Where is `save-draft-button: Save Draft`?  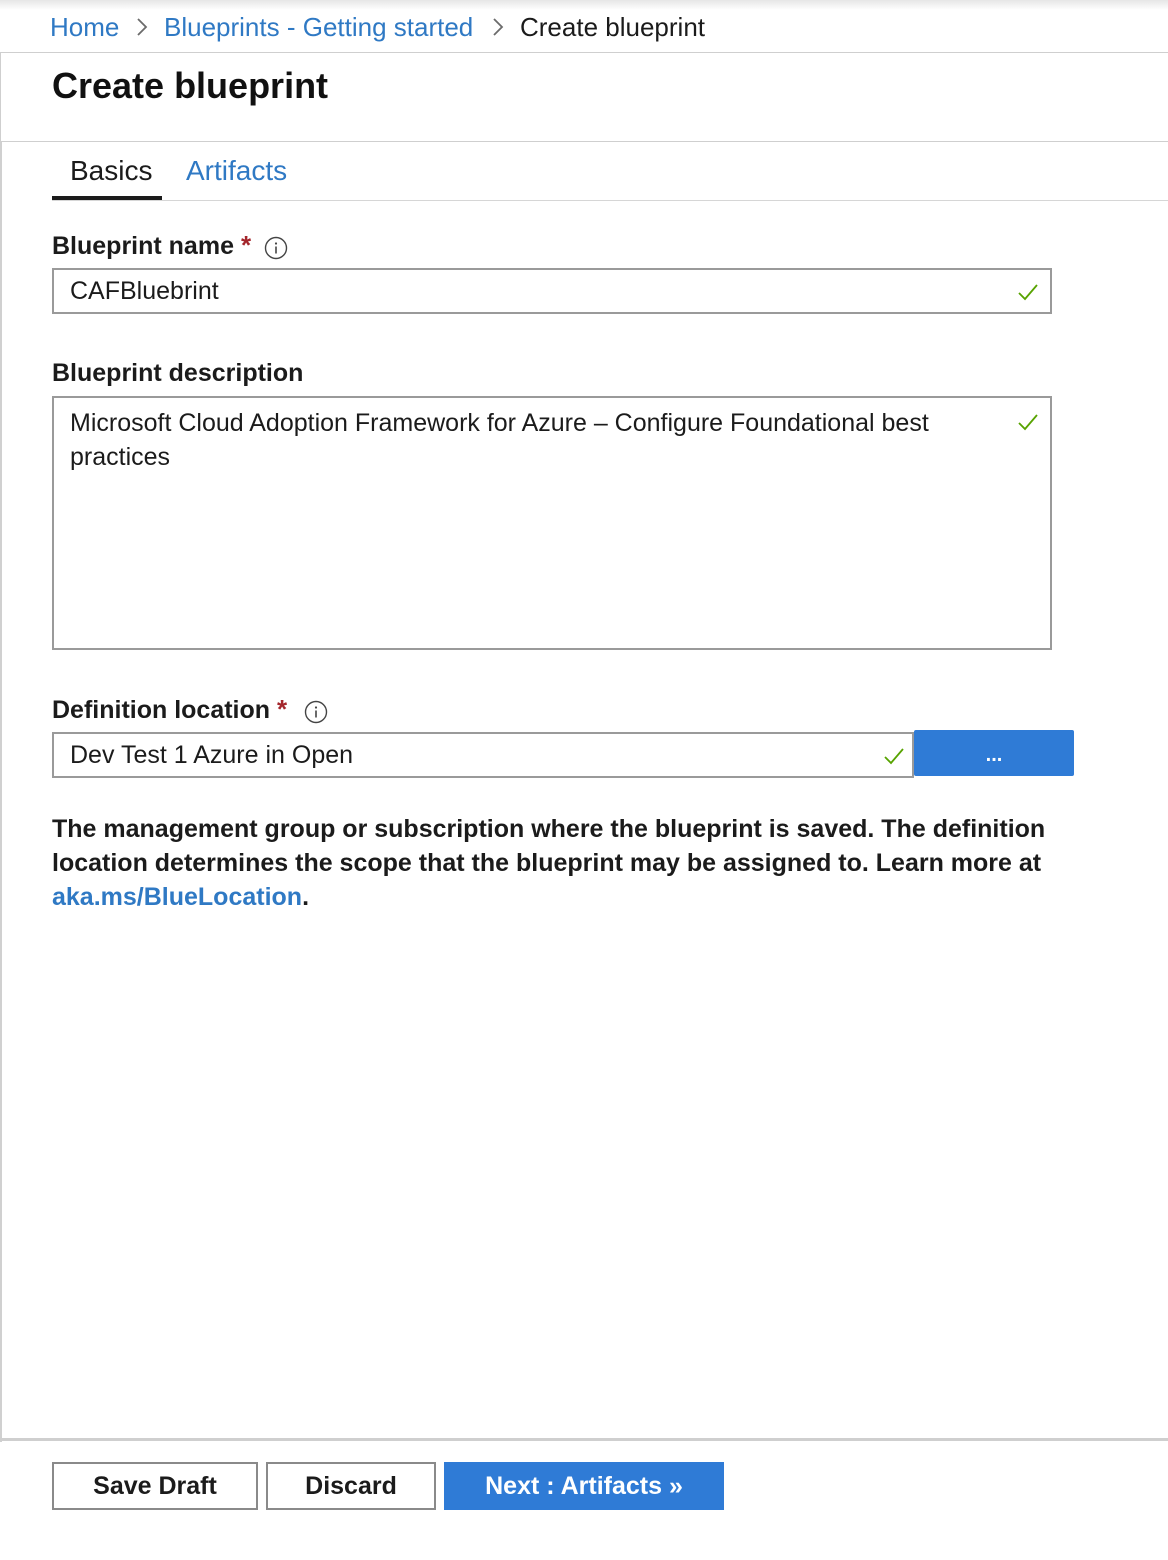
save-draft-button: Save Draft is located at coordinates (155, 1486).